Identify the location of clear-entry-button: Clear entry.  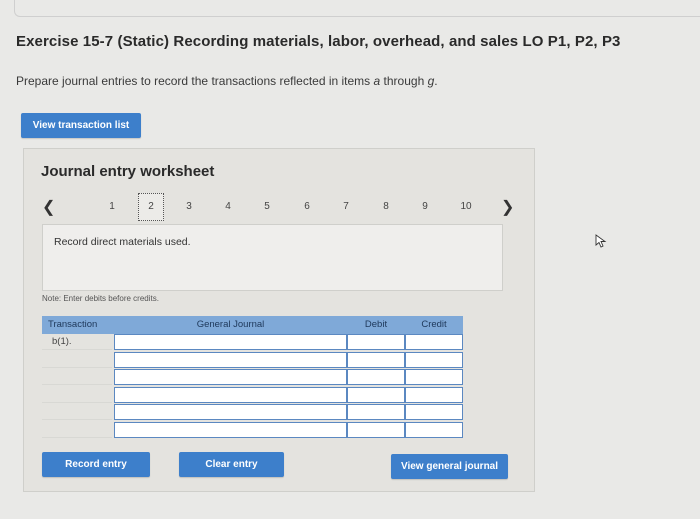
(231, 464).